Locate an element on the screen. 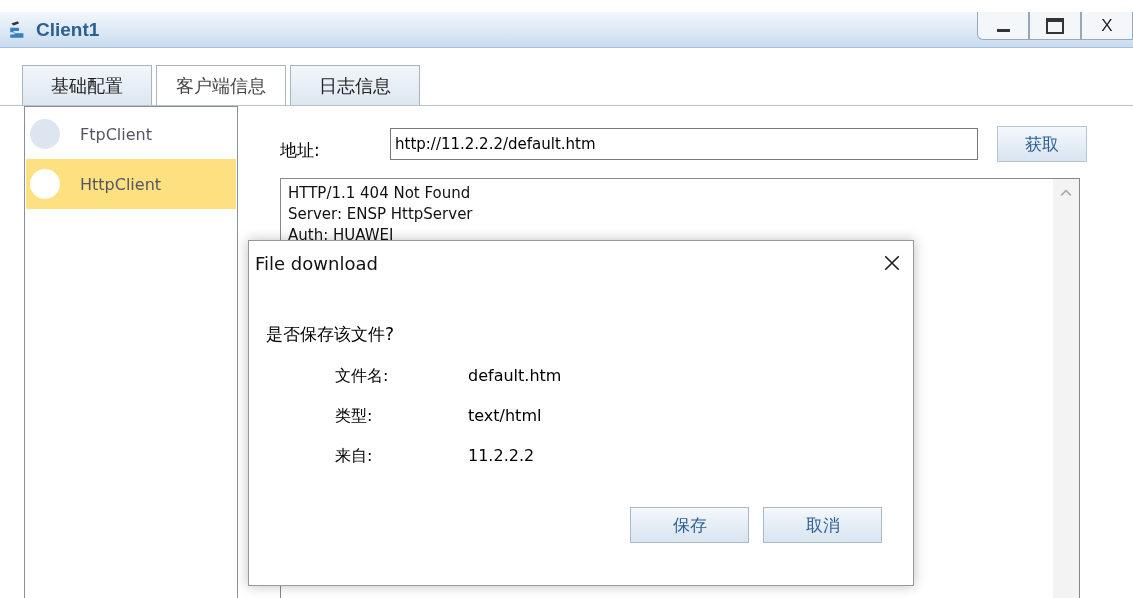 This screenshot has height=598, width=1133. response-line: Server: ENSP HttpServer is located at coordinates (381, 214).